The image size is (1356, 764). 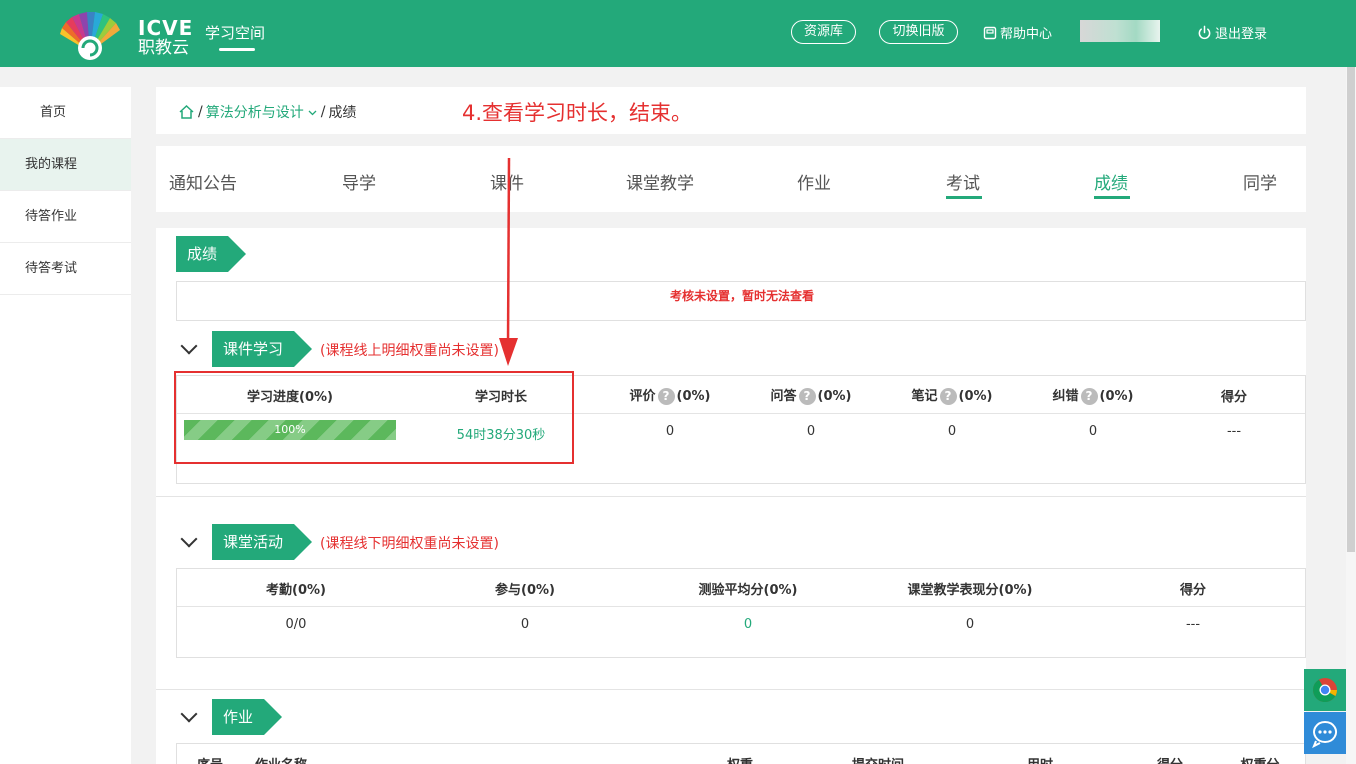 I want to click on tab-exam: 考试, so click(x=963, y=181).